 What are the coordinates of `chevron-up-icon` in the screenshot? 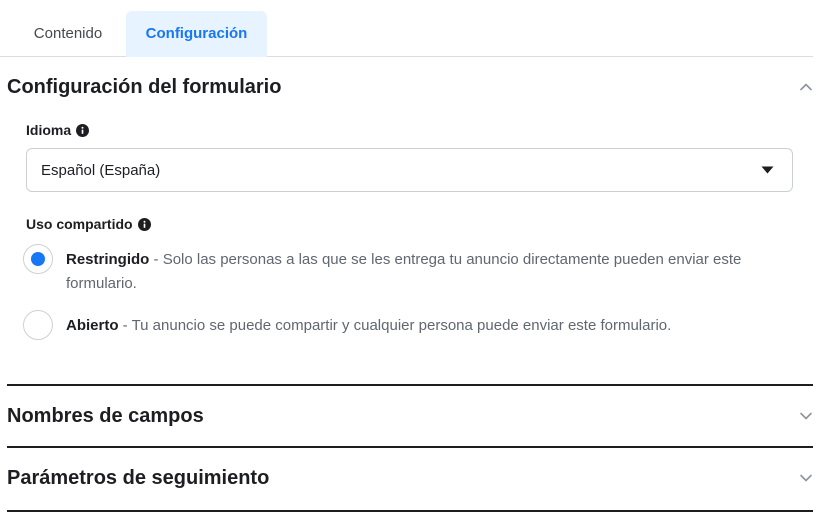 It's located at (806, 87).